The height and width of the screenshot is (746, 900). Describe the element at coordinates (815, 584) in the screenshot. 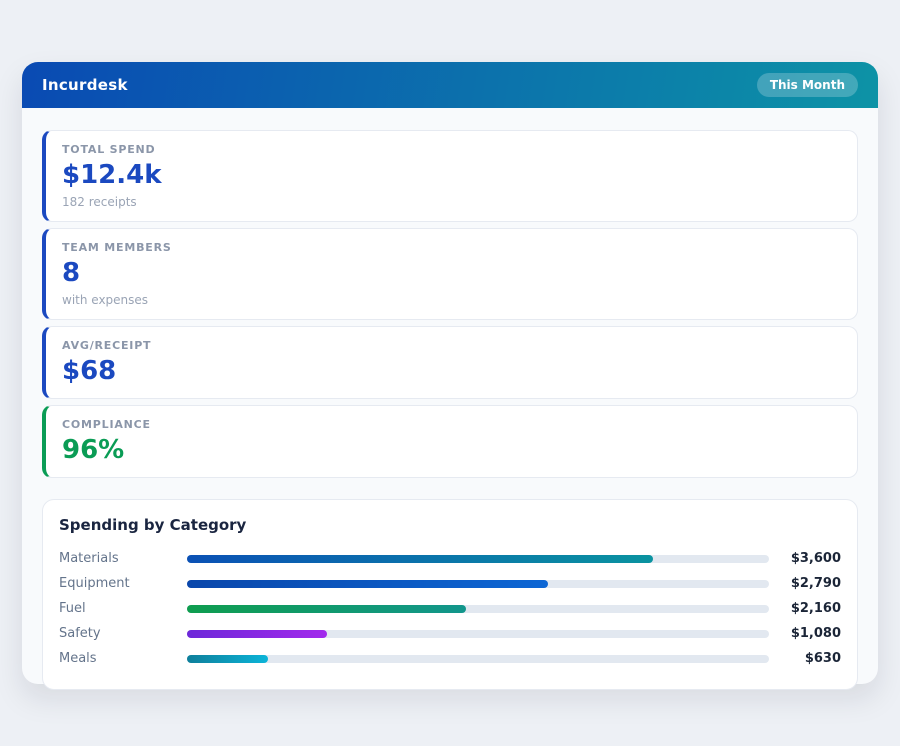

I see `category-value: $2,790` at that location.